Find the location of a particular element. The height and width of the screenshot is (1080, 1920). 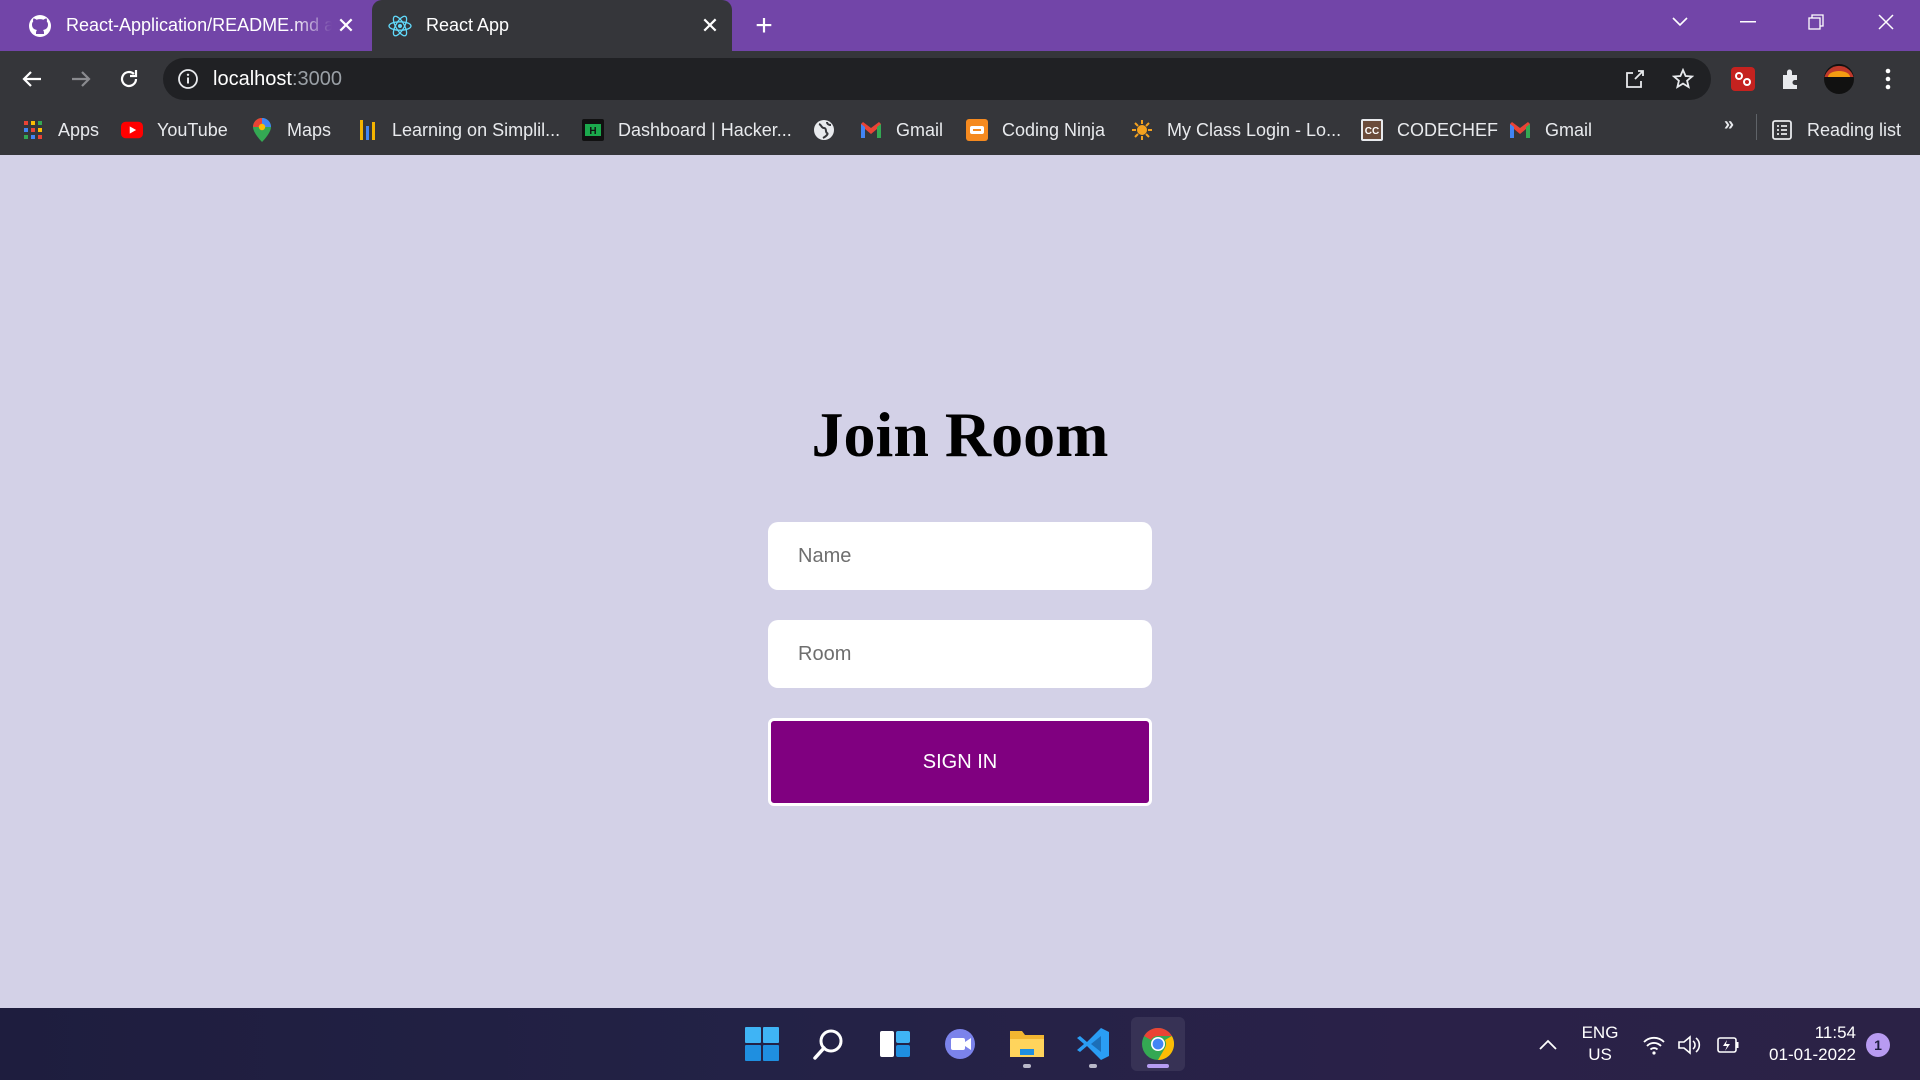

globe-icon is located at coordinates (824, 130).